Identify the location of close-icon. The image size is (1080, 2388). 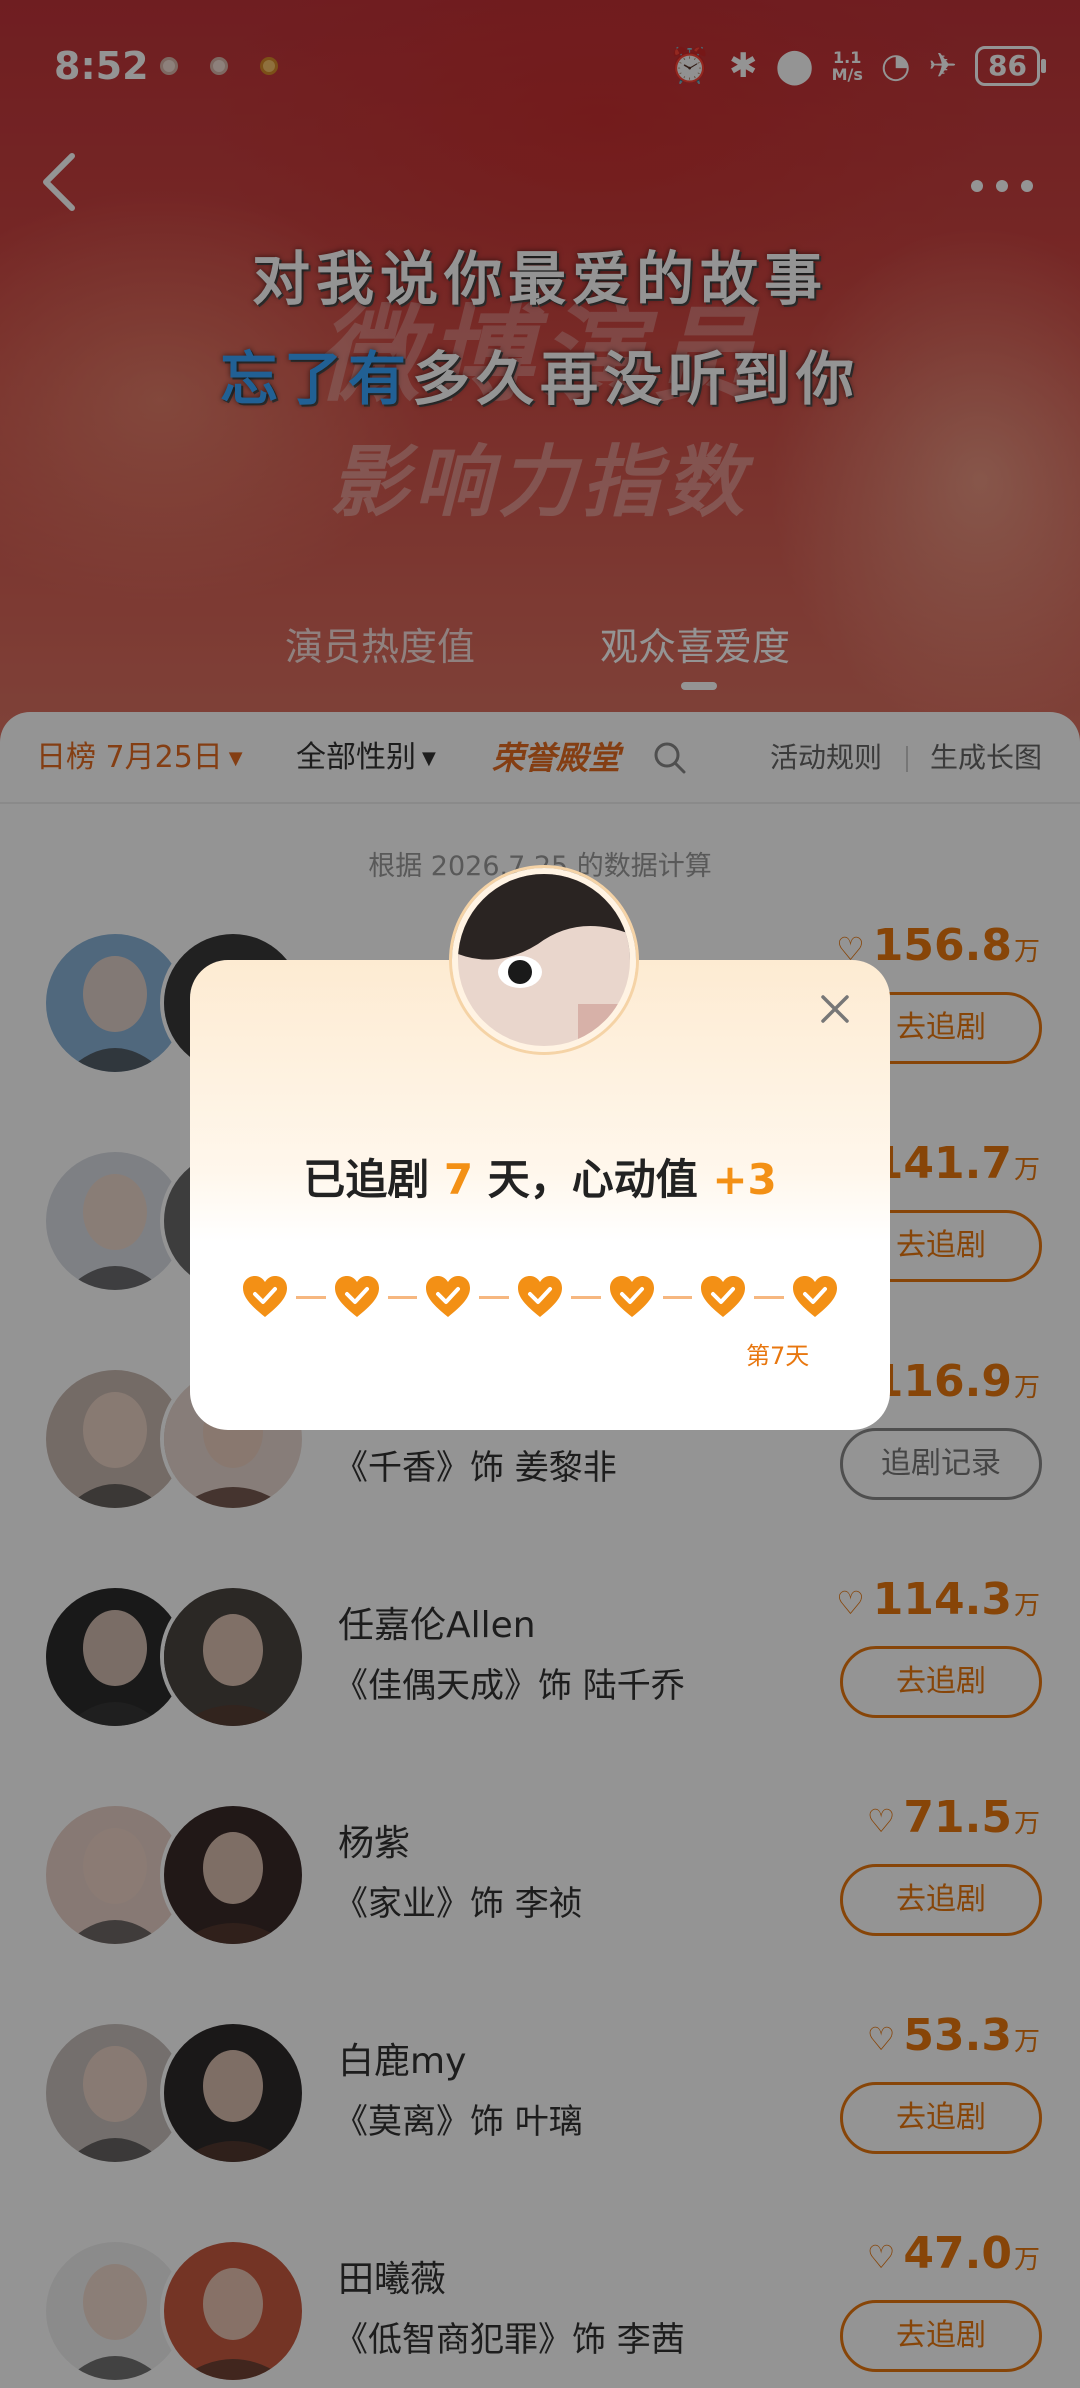
(835, 1009).